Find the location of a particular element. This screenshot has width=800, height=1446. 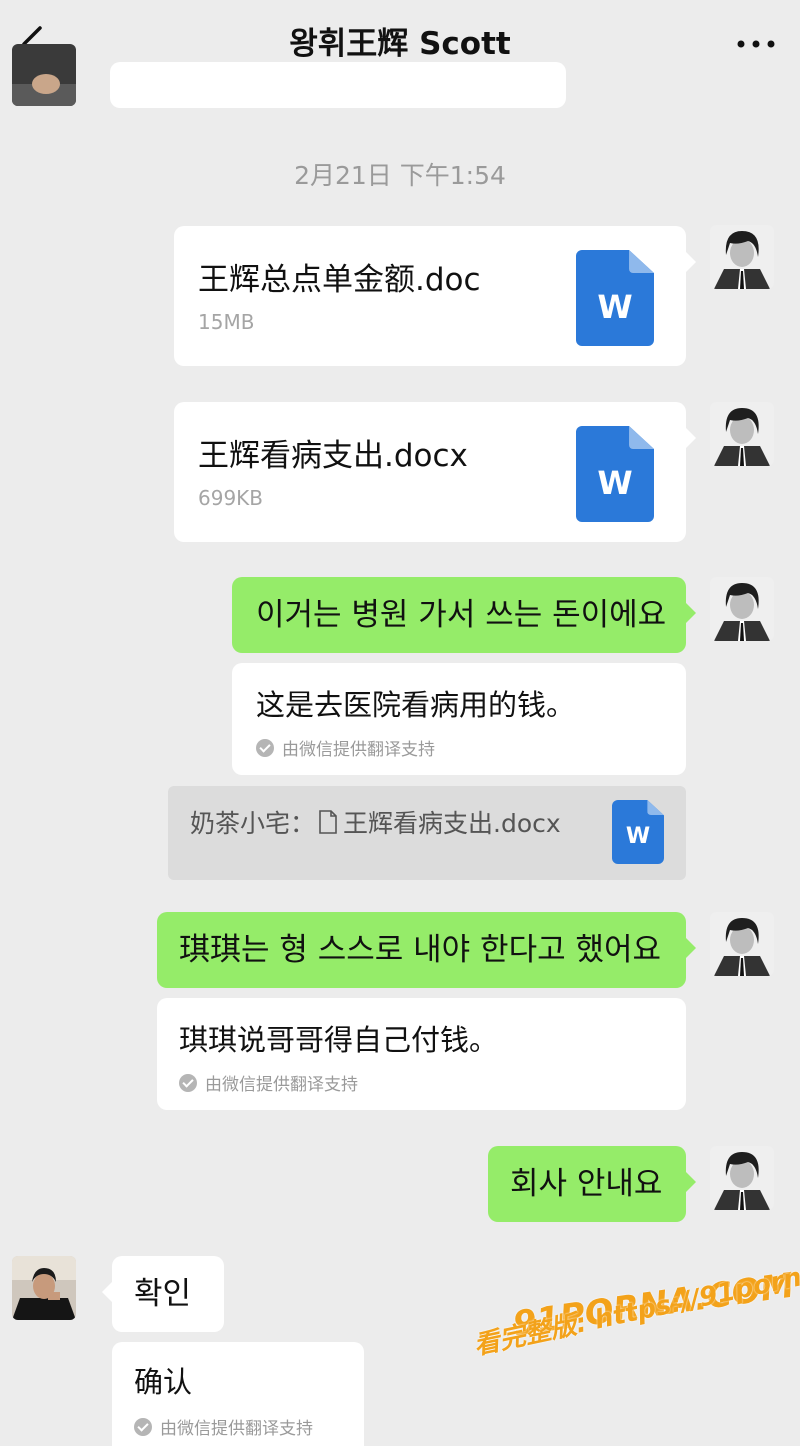

translation-card: 琪琪说哥哥得自己付钱。 由微信提供翻译支持 is located at coordinates (421, 1054).